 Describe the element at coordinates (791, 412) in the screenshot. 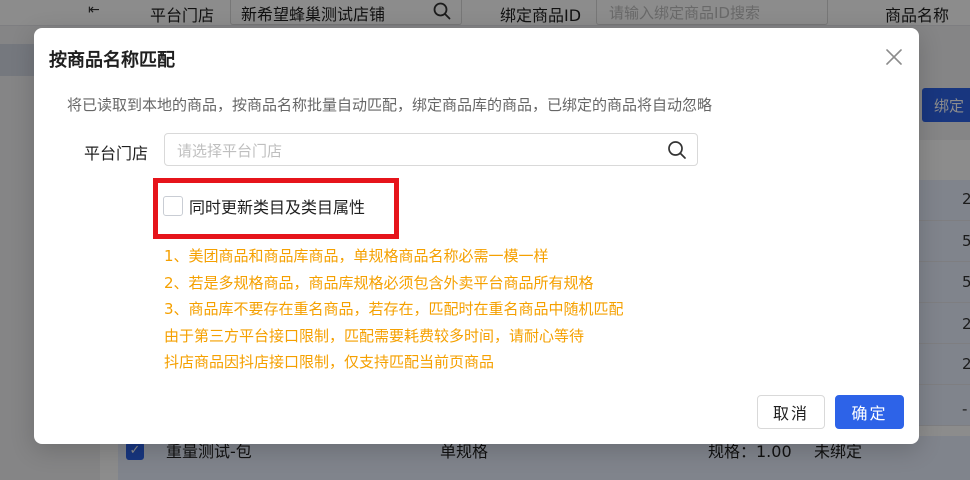

I see `cancel-button: 取消` at that location.